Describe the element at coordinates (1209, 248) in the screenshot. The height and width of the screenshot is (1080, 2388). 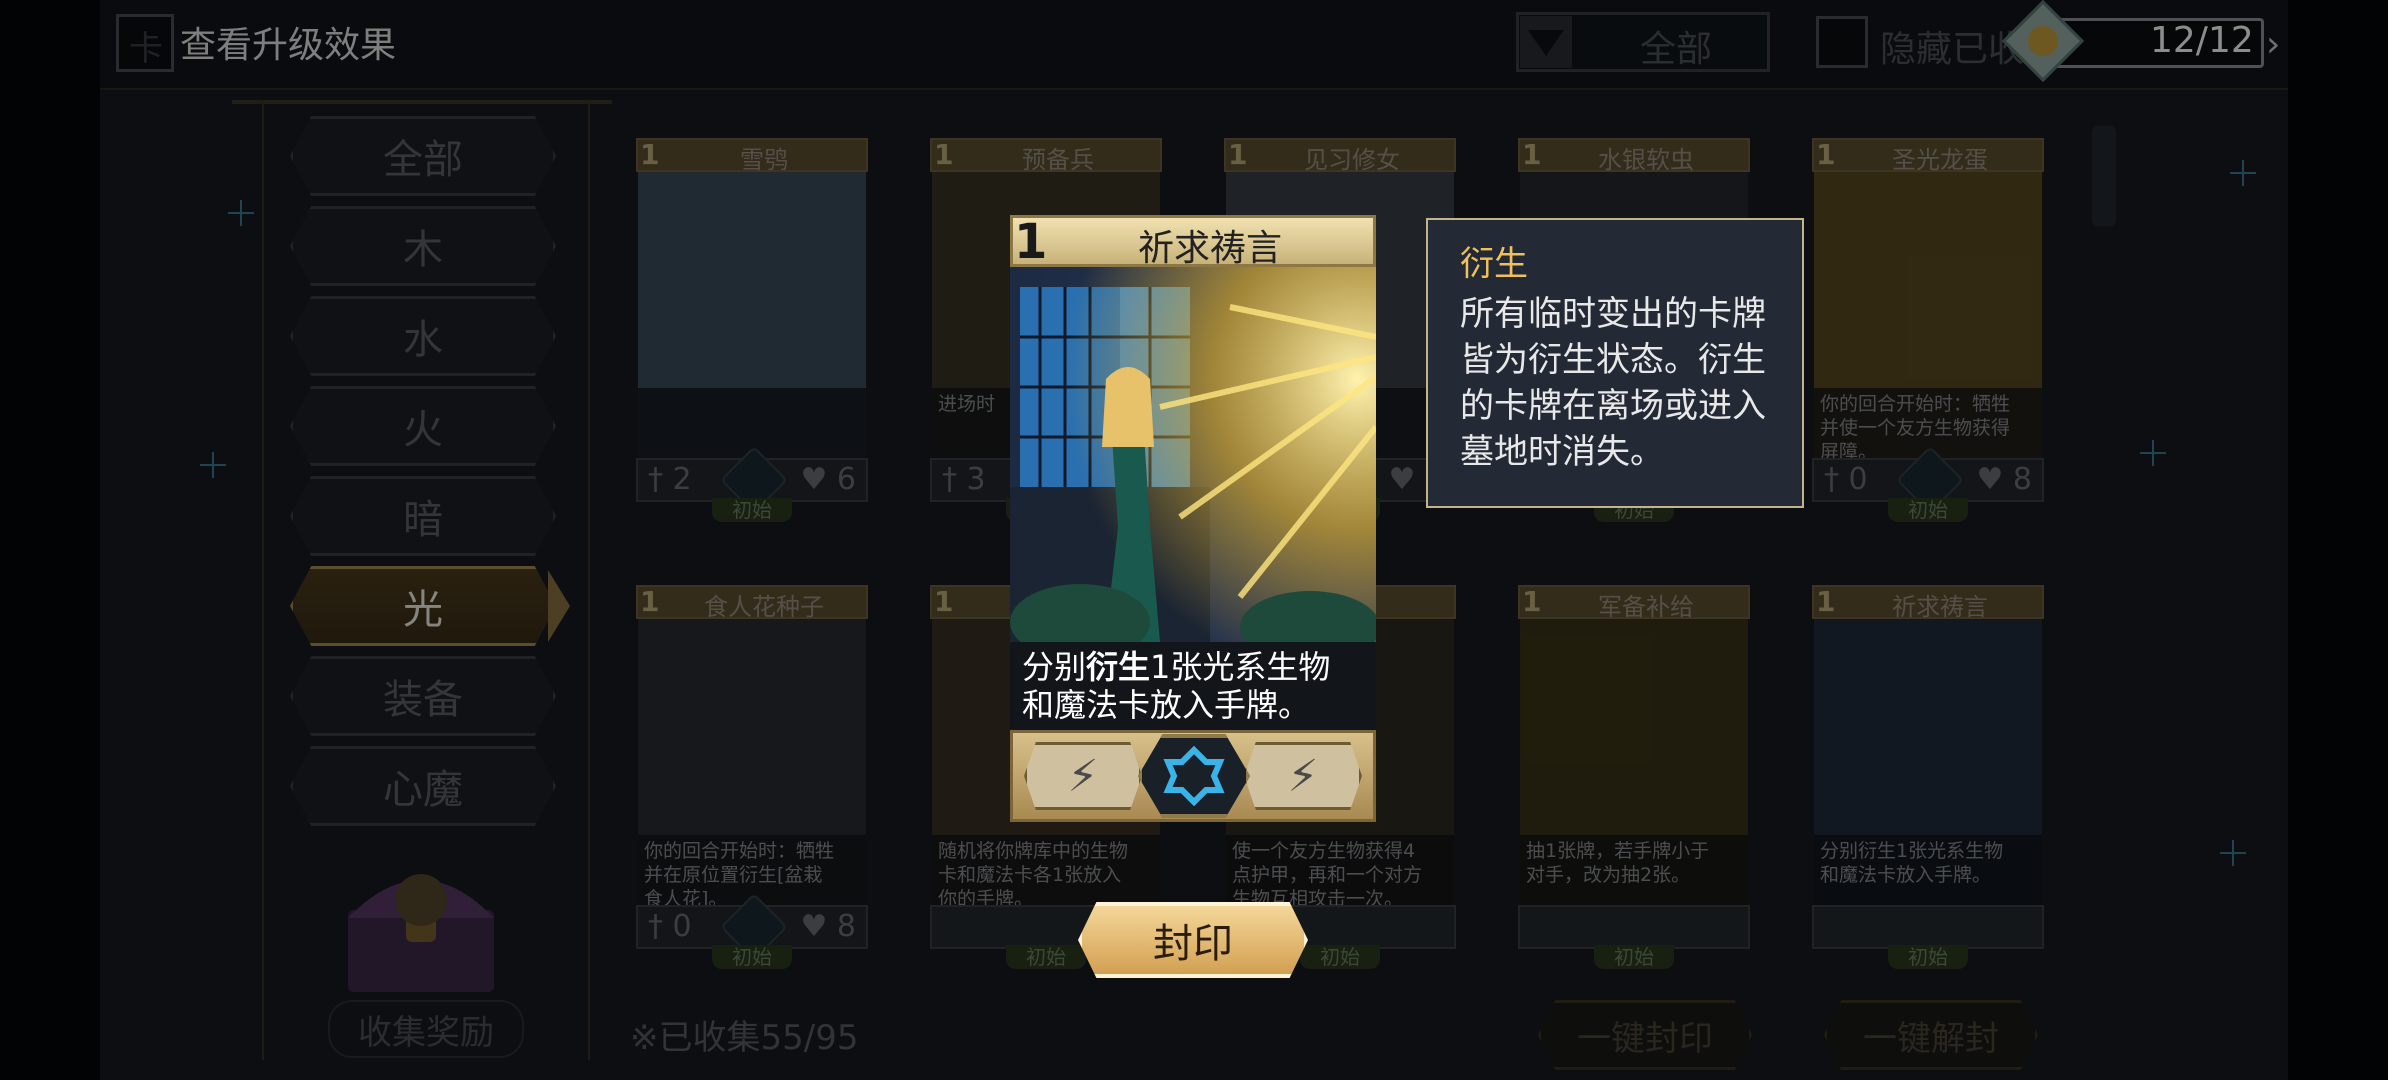
I see `featured-card-name: 祈求祷言` at that location.